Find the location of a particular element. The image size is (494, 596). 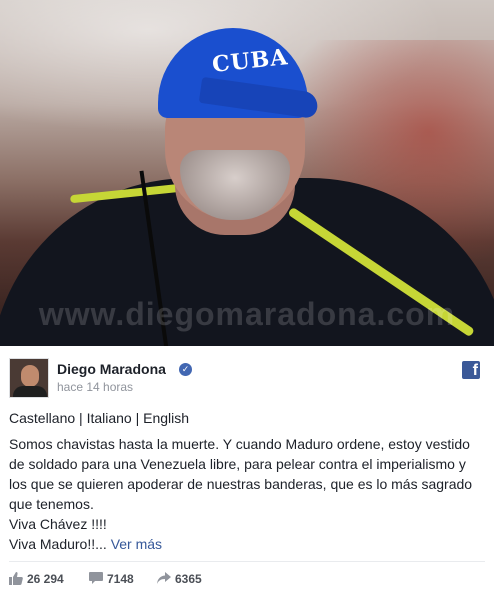

post-timestamp: hace 14 horas is located at coordinates (95, 387).